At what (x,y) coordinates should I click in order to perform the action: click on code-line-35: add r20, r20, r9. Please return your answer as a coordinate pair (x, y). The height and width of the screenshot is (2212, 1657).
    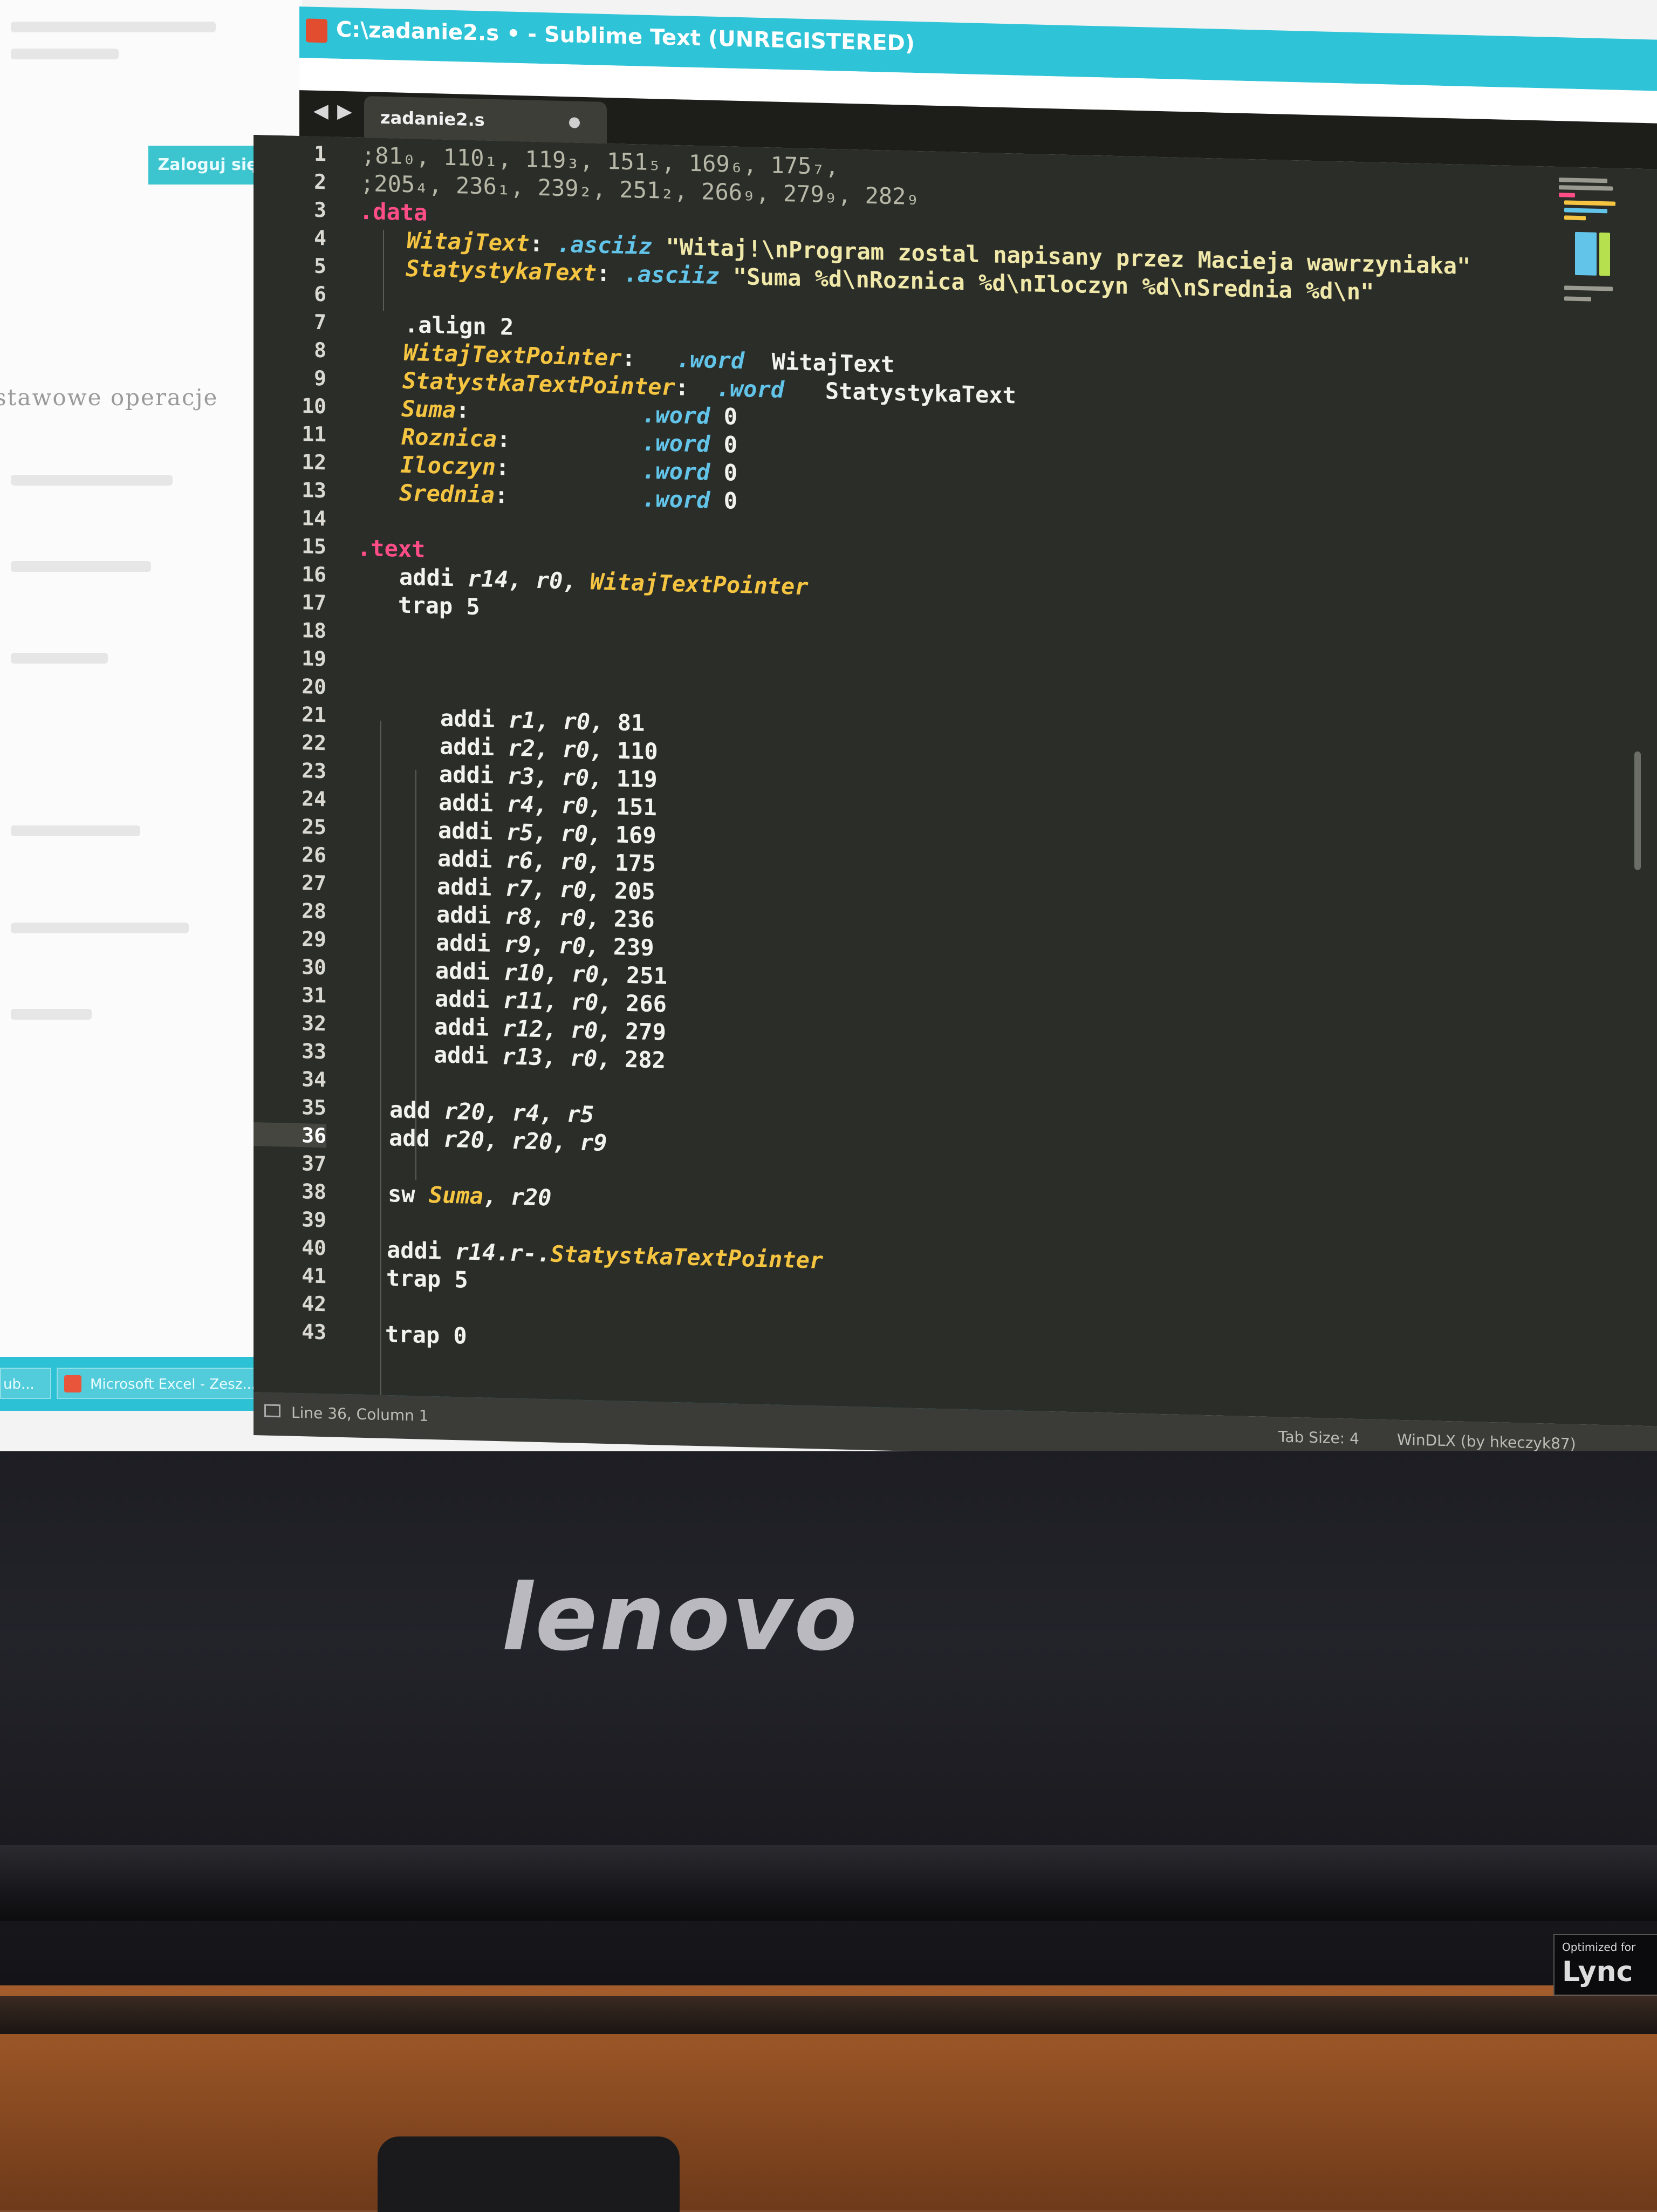
    Looking at the image, I should click on (498, 1140).